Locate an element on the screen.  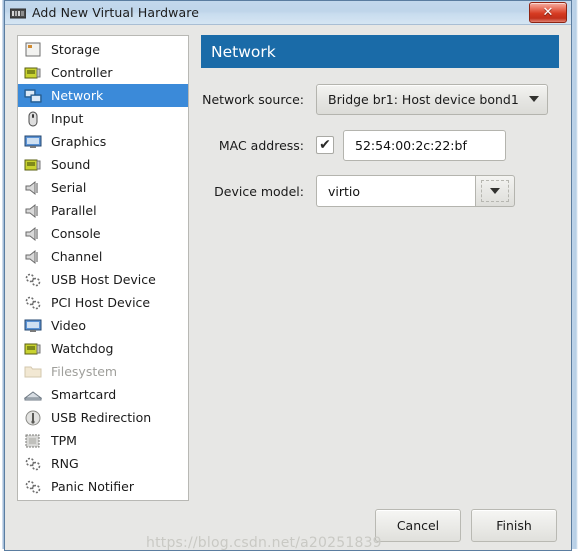
hardware-list-item-usb-host-device: USB Host Device is located at coordinates (103, 279).